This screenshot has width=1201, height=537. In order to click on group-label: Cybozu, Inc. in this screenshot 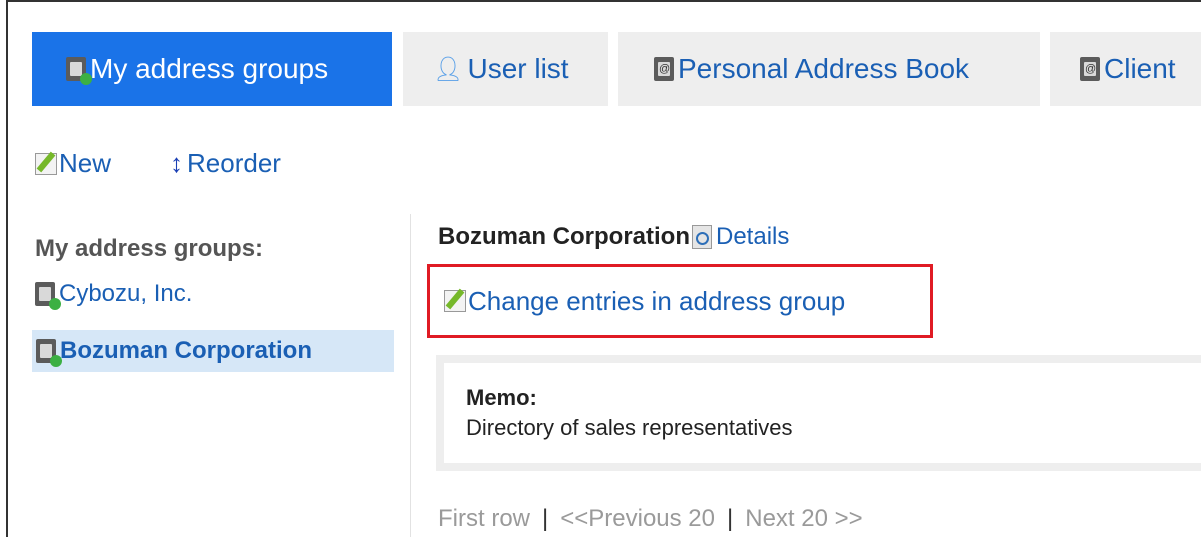, I will do `click(126, 293)`.